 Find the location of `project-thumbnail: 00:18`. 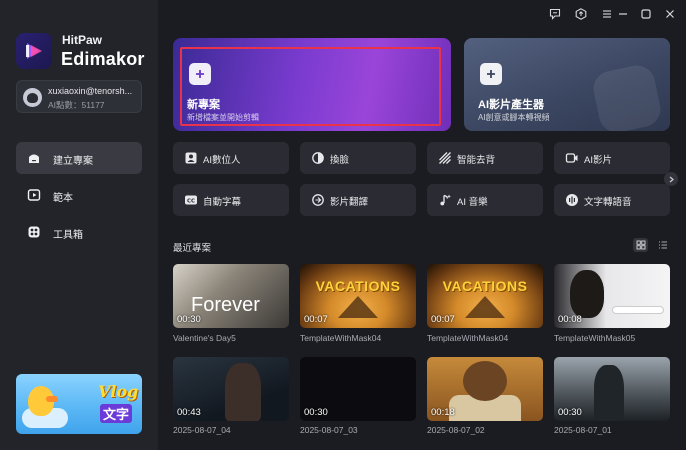

project-thumbnail: 00:18 is located at coordinates (485, 389).